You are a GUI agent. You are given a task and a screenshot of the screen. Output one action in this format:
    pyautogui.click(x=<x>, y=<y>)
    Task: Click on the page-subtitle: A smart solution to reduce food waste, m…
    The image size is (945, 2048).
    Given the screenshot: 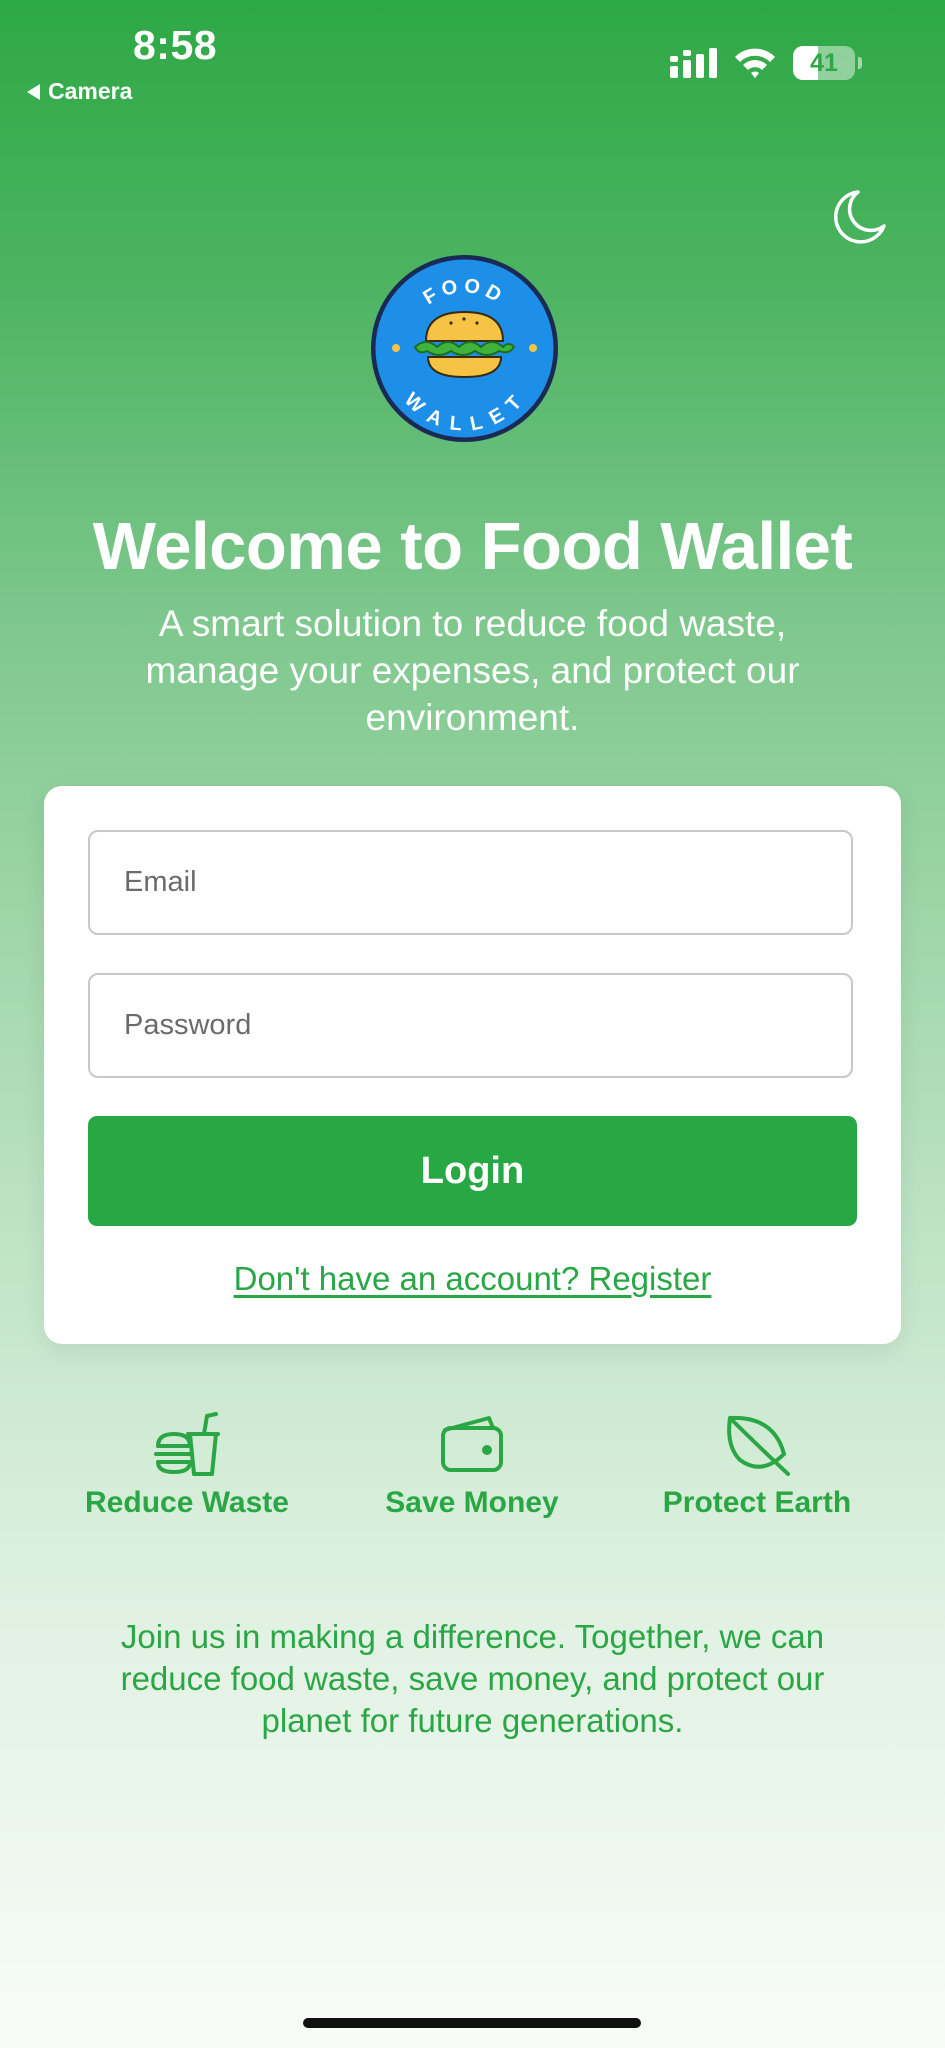 What is the action you would take?
    pyautogui.click(x=472, y=670)
    